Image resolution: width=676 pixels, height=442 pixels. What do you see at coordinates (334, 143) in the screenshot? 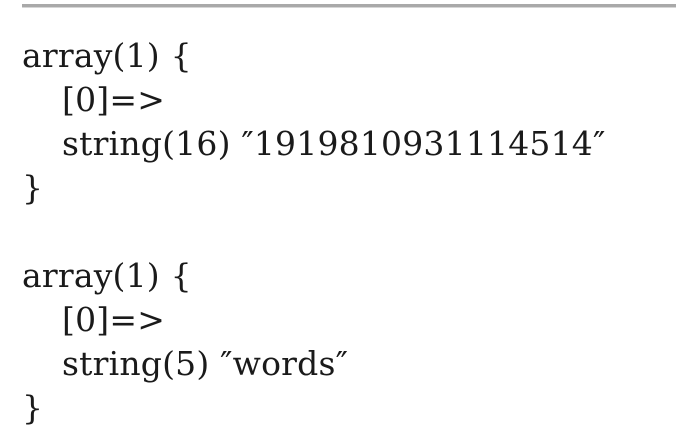
I see `array-value: string(16) ″1919810931114514″` at bounding box center [334, 143].